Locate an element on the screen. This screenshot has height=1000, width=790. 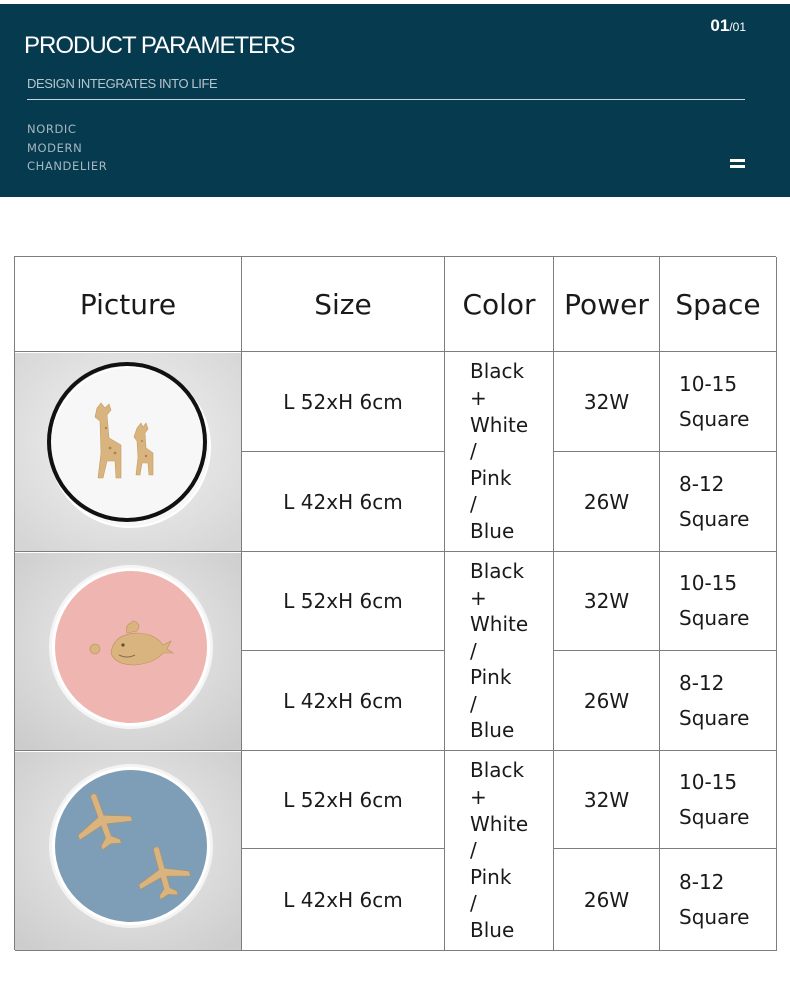
page-total: /01 is located at coordinates (737, 27).